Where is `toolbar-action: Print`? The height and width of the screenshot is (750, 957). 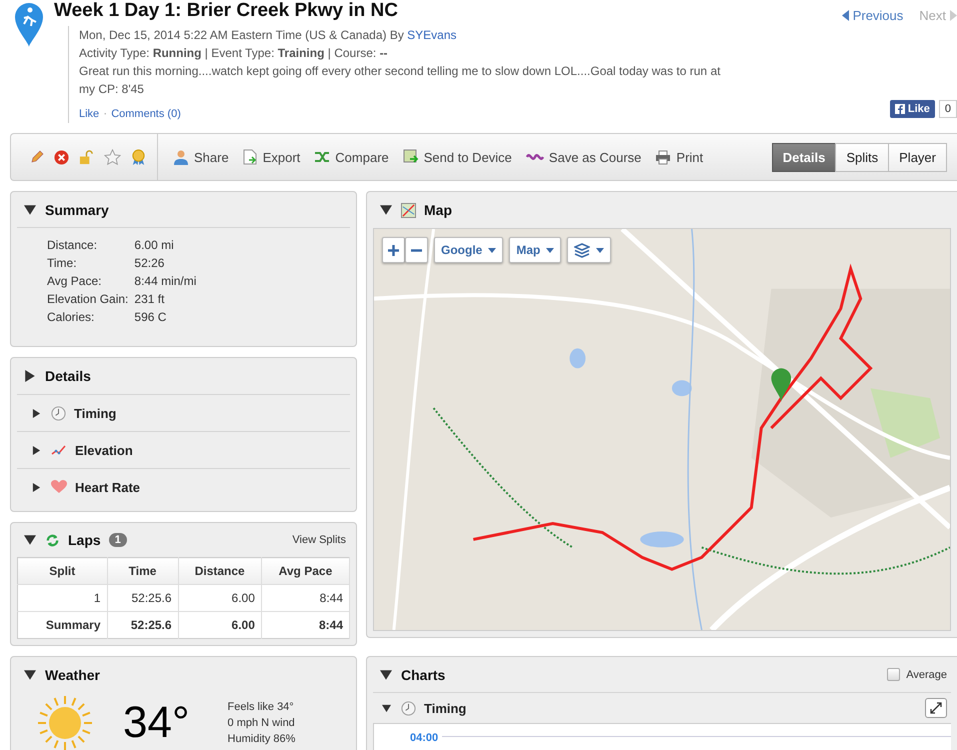
toolbar-action: Print is located at coordinates (679, 157).